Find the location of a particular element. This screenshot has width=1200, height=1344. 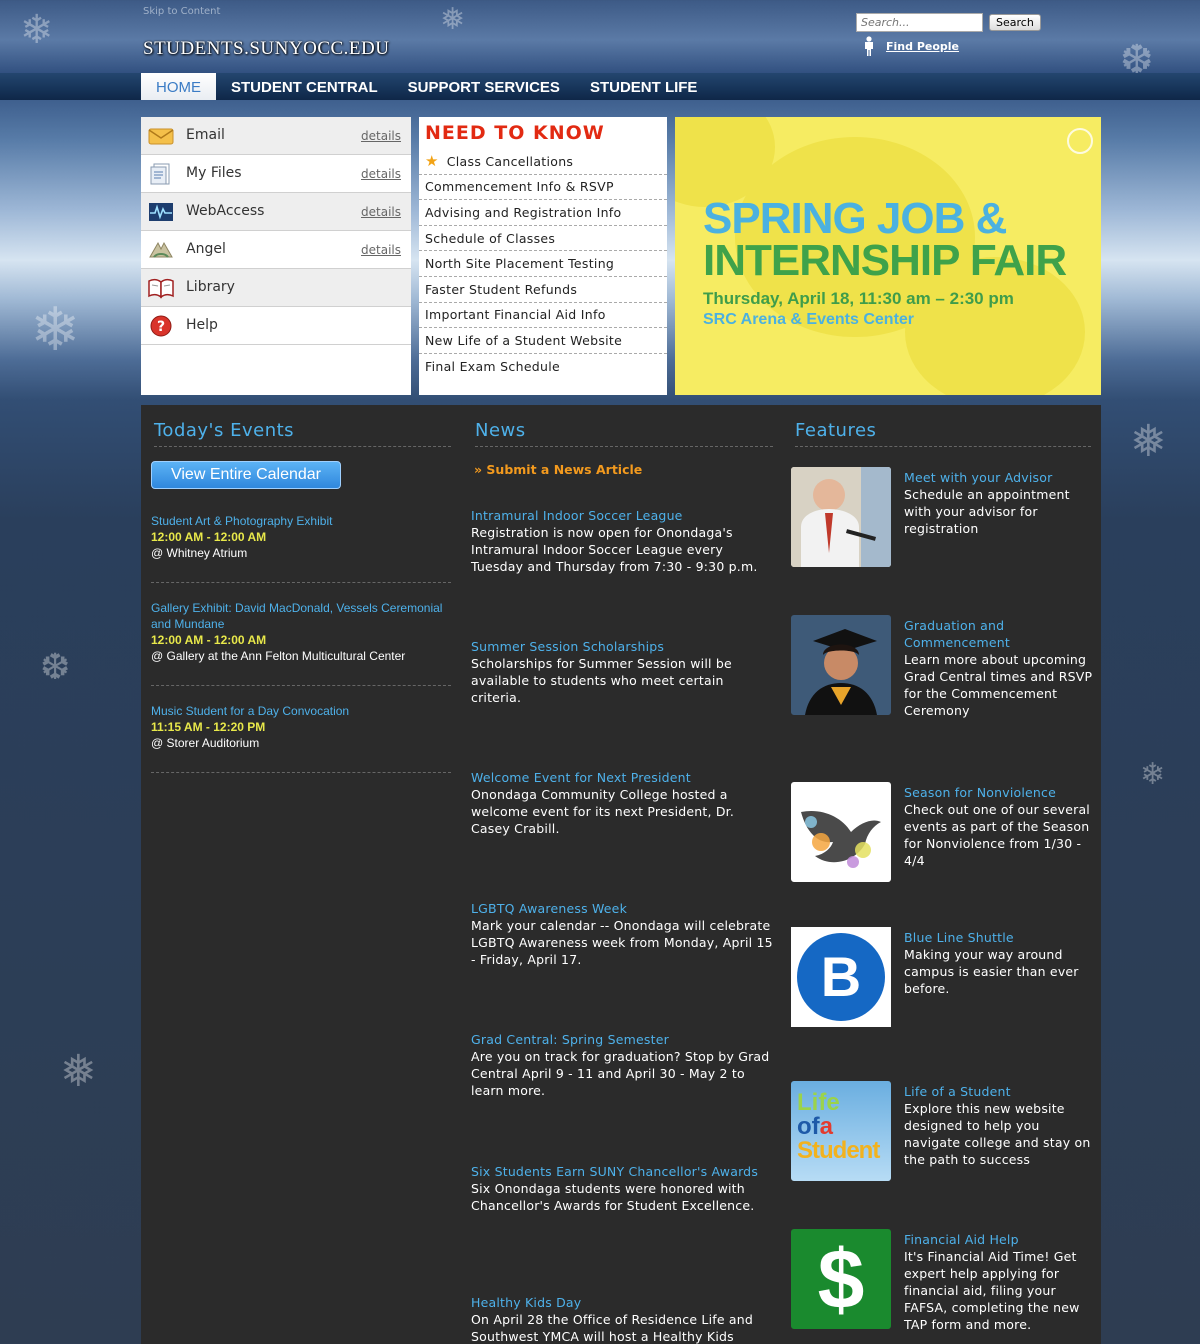

find-people: Find People is located at coordinates (910, 46).